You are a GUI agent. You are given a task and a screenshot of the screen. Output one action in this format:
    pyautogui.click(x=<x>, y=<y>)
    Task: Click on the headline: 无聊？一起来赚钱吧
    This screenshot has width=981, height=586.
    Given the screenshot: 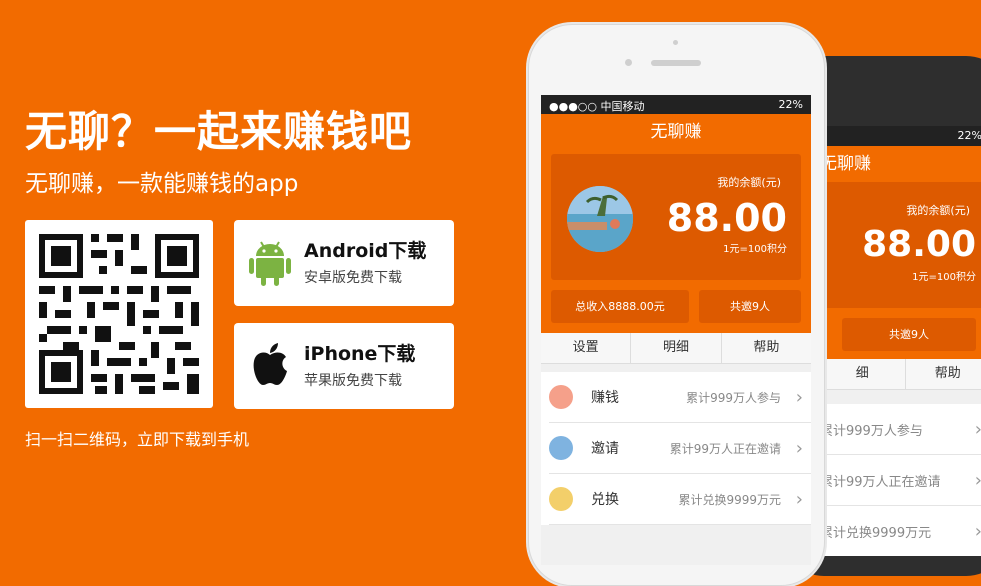 What is the action you would take?
    pyautogui.click(x=218, y=132)
    